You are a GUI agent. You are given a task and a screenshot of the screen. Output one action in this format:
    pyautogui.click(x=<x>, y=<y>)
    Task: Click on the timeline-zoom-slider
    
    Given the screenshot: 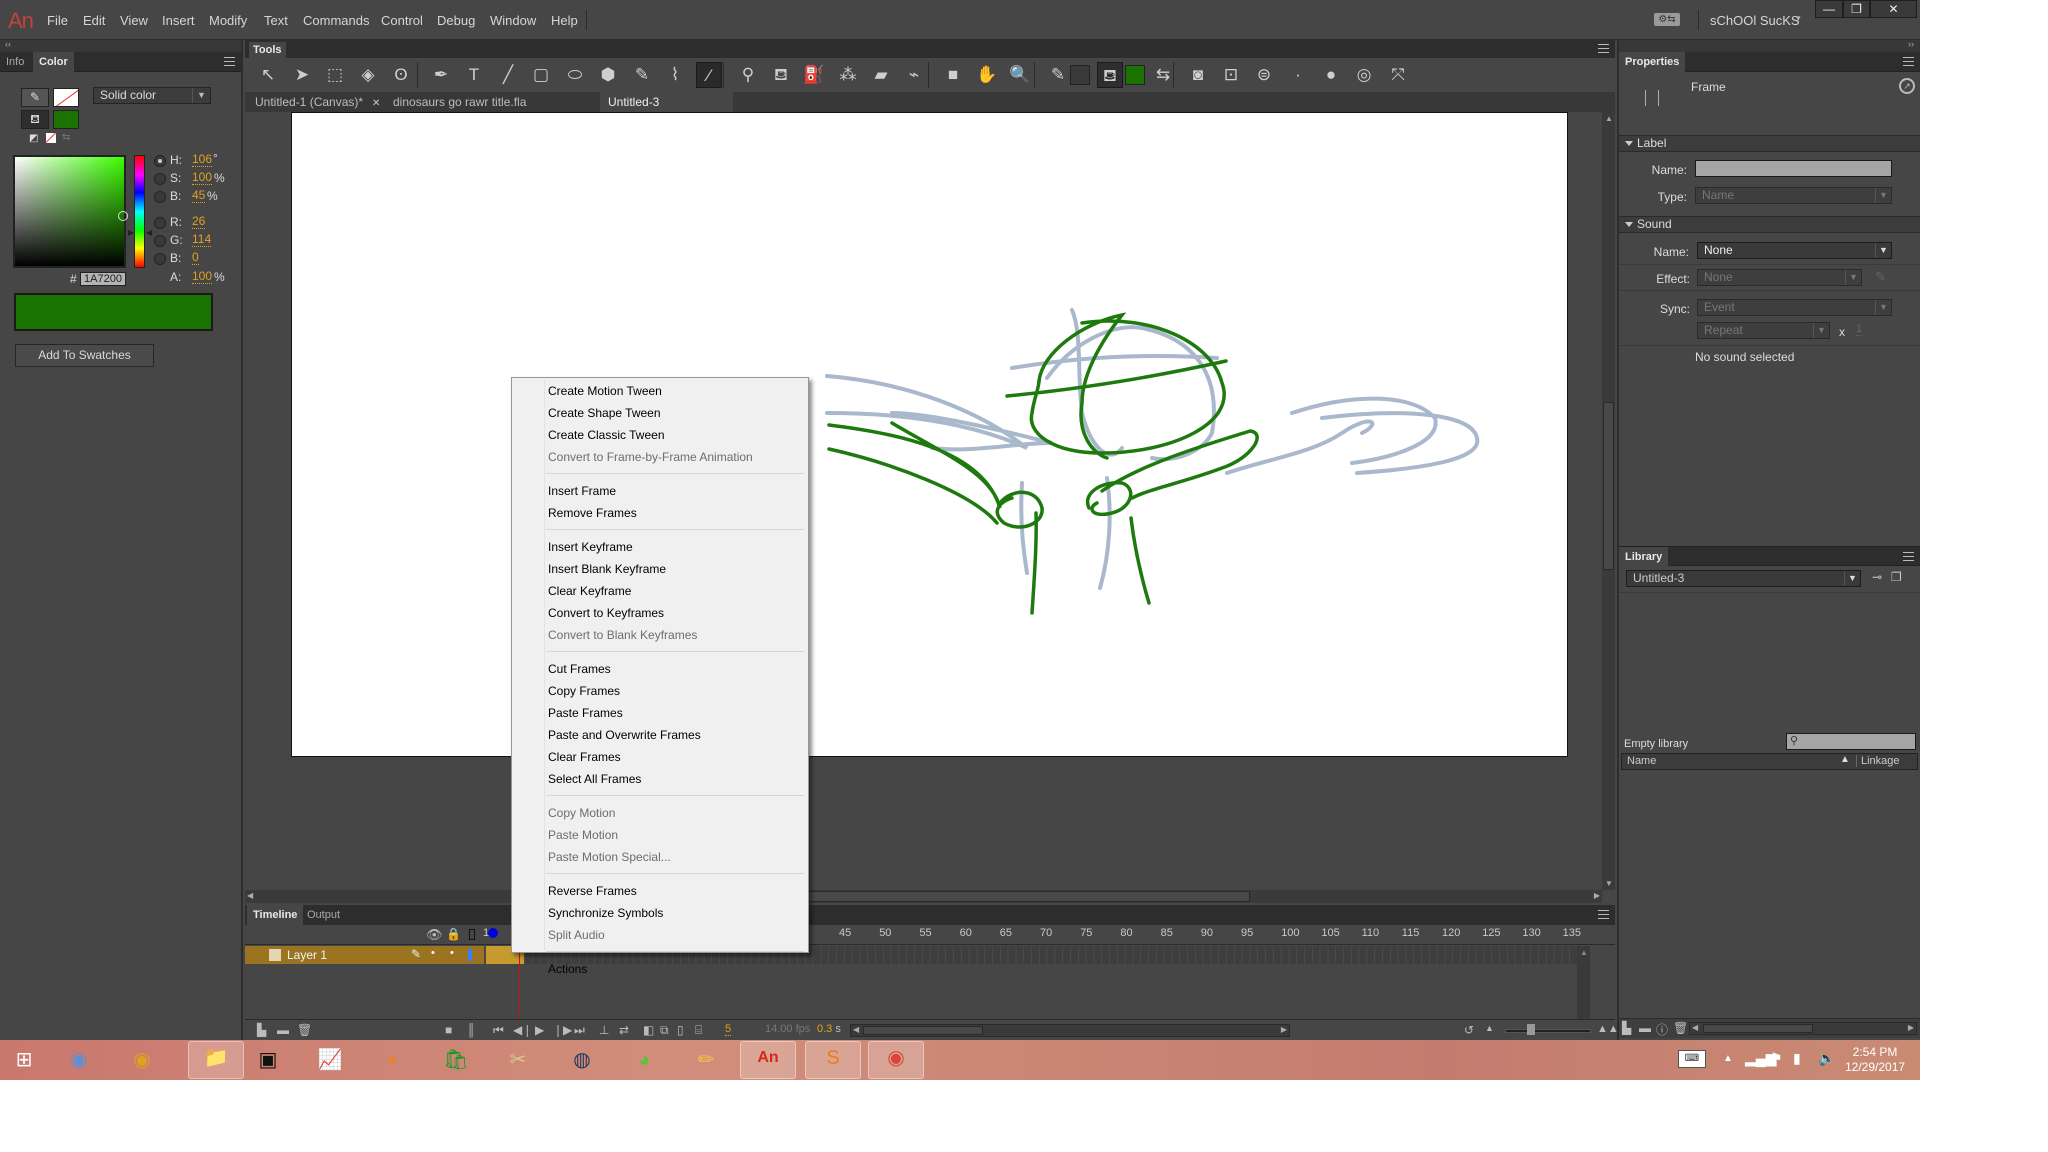 What is the action you would take?
    pyautogui.click(x=1548, y=1031)
    